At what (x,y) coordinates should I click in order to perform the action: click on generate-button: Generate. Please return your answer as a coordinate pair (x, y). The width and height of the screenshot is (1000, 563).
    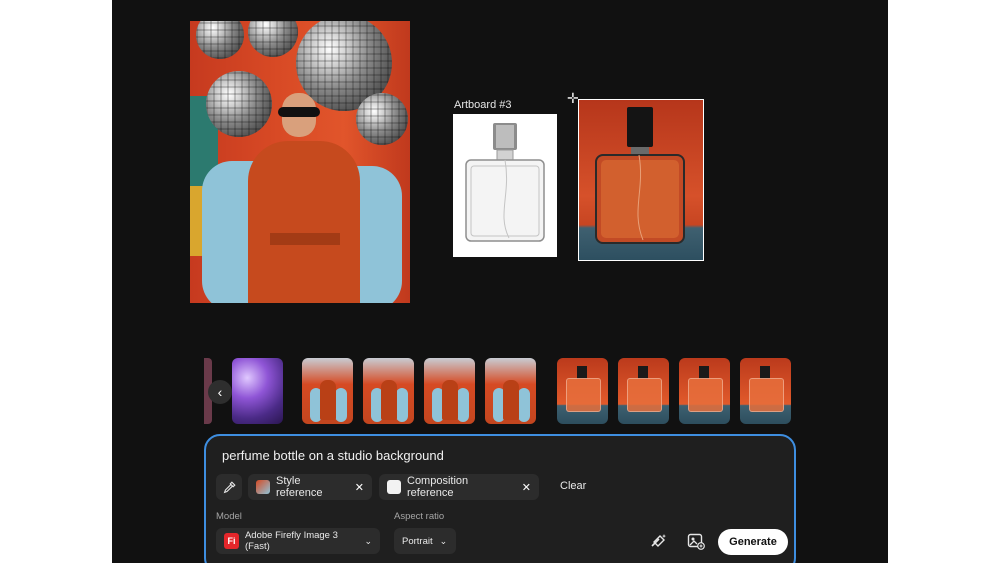
    Looking at the image, I should click on (753, 542).